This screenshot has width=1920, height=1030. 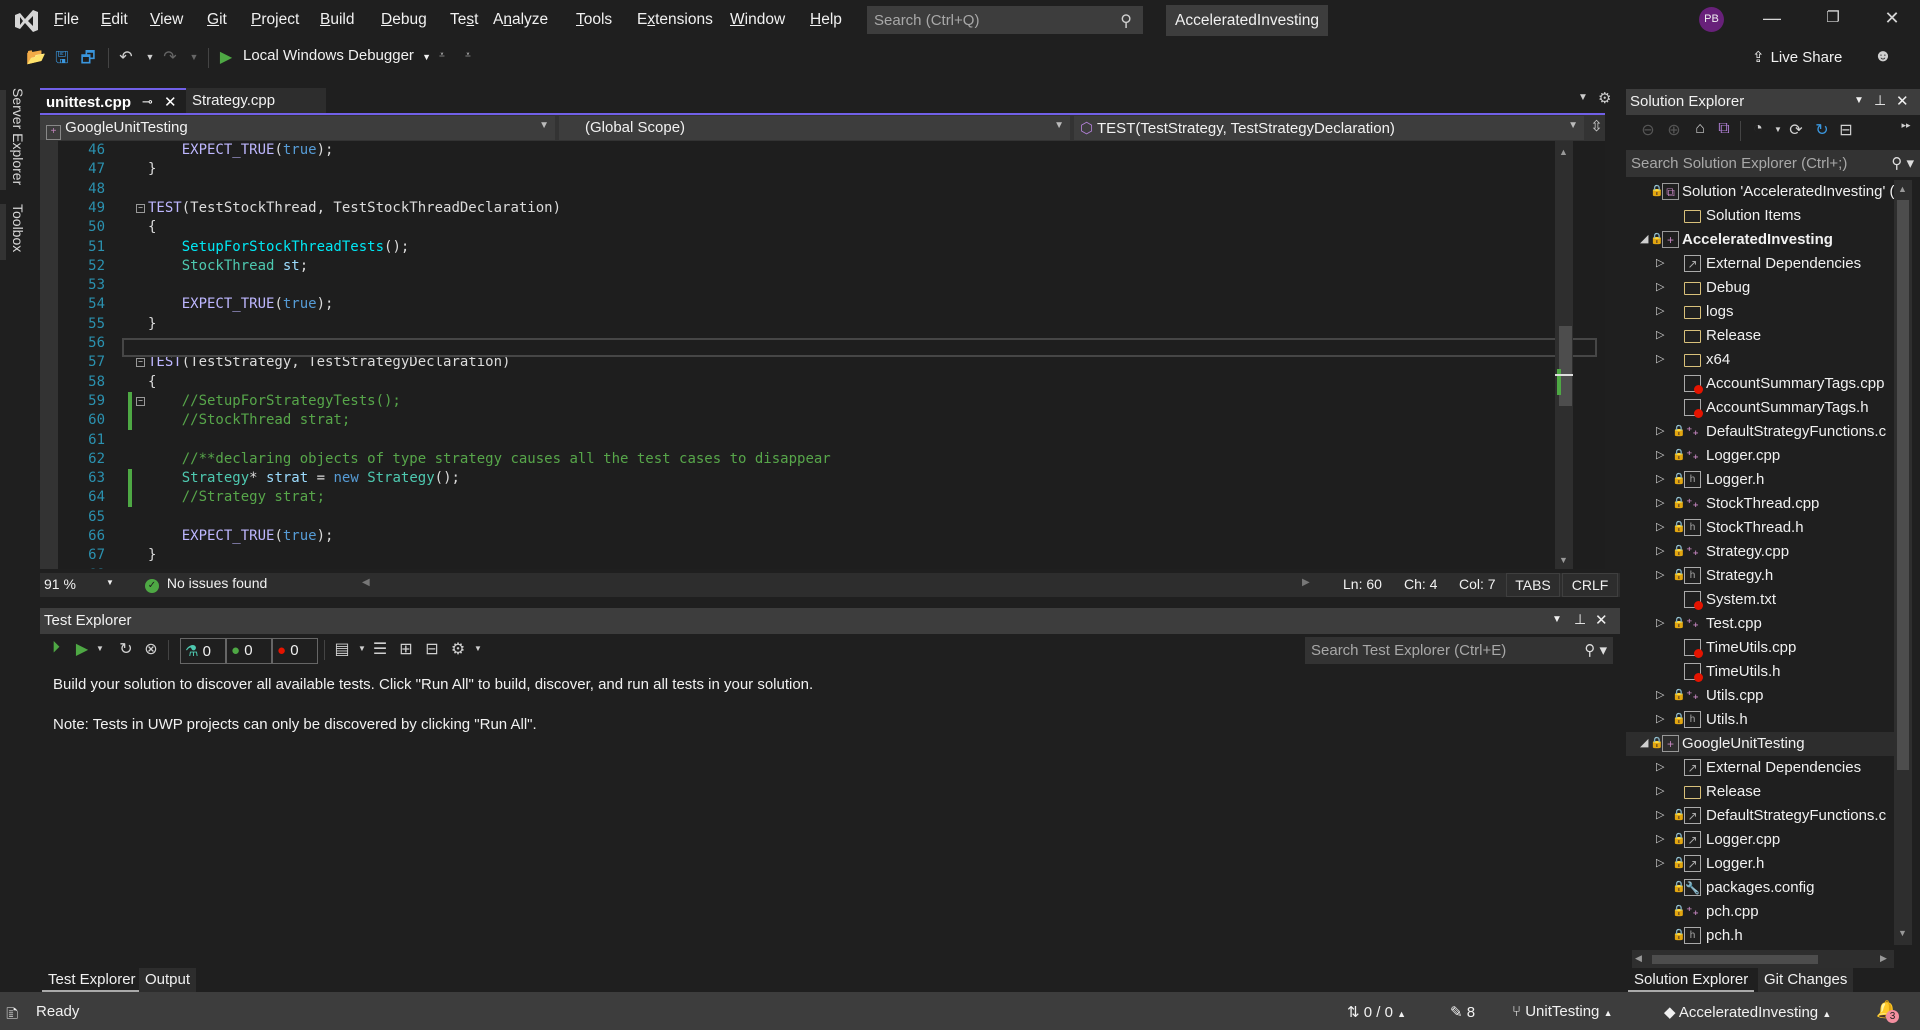 What do you see at coordinates (275, 20) in the screenshot?
I see `menu-project: Project` at bounding box center [275, 20].